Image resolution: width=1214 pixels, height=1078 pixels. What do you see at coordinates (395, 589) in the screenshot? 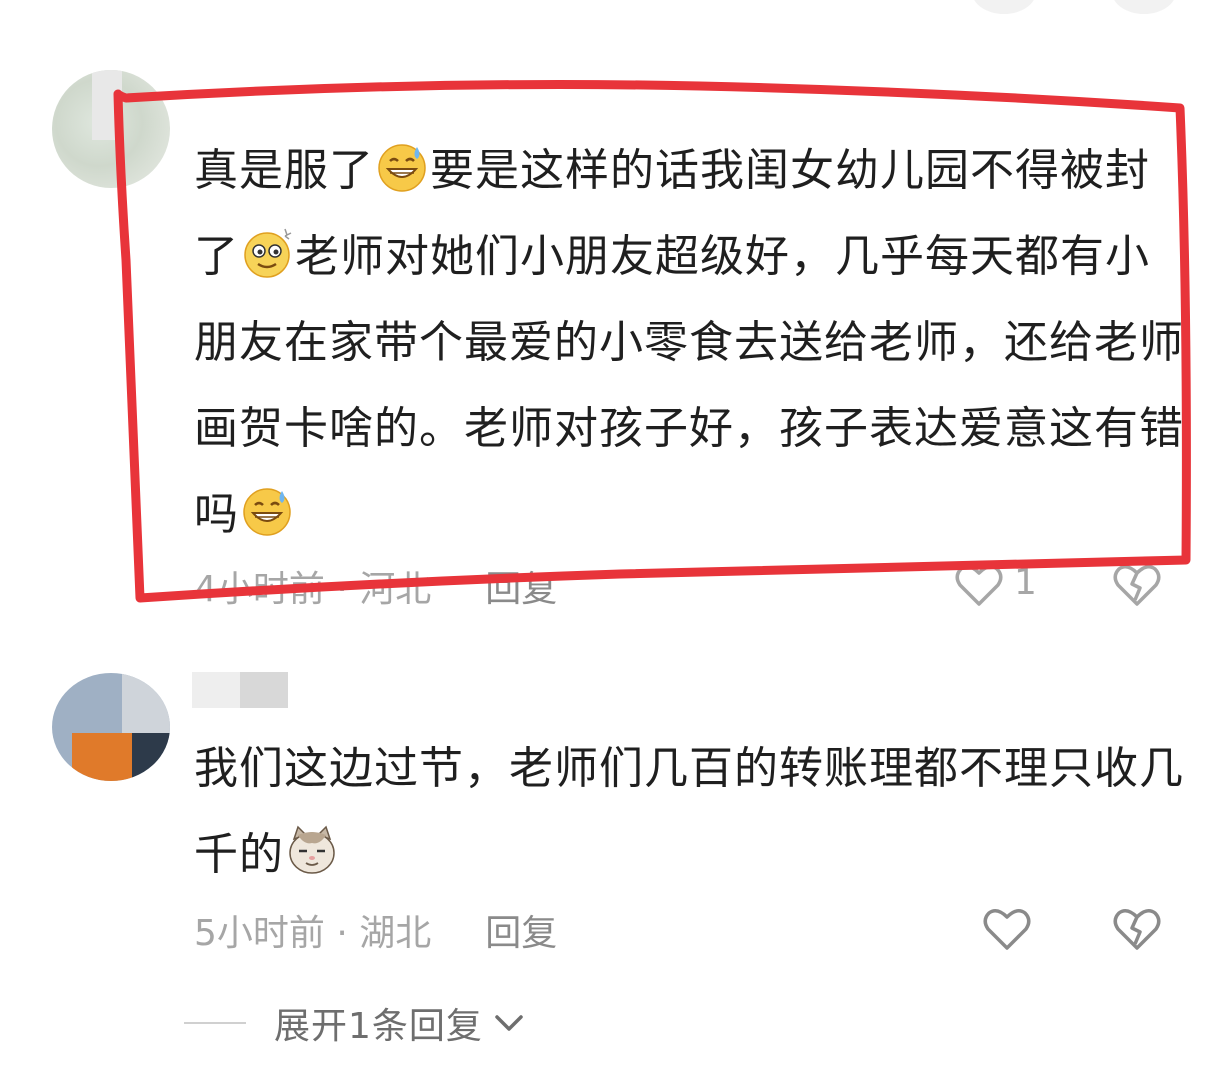
I see `comment-location: 河北` at bounding box center [395, 589].